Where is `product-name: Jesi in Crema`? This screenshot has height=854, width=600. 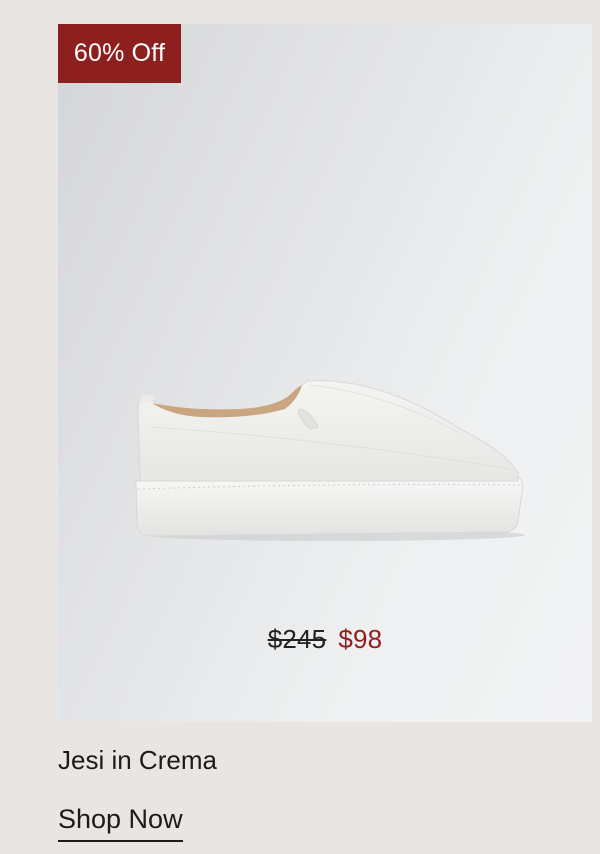 product-name: Jesi in Crema is located at coordinates (137, 760).